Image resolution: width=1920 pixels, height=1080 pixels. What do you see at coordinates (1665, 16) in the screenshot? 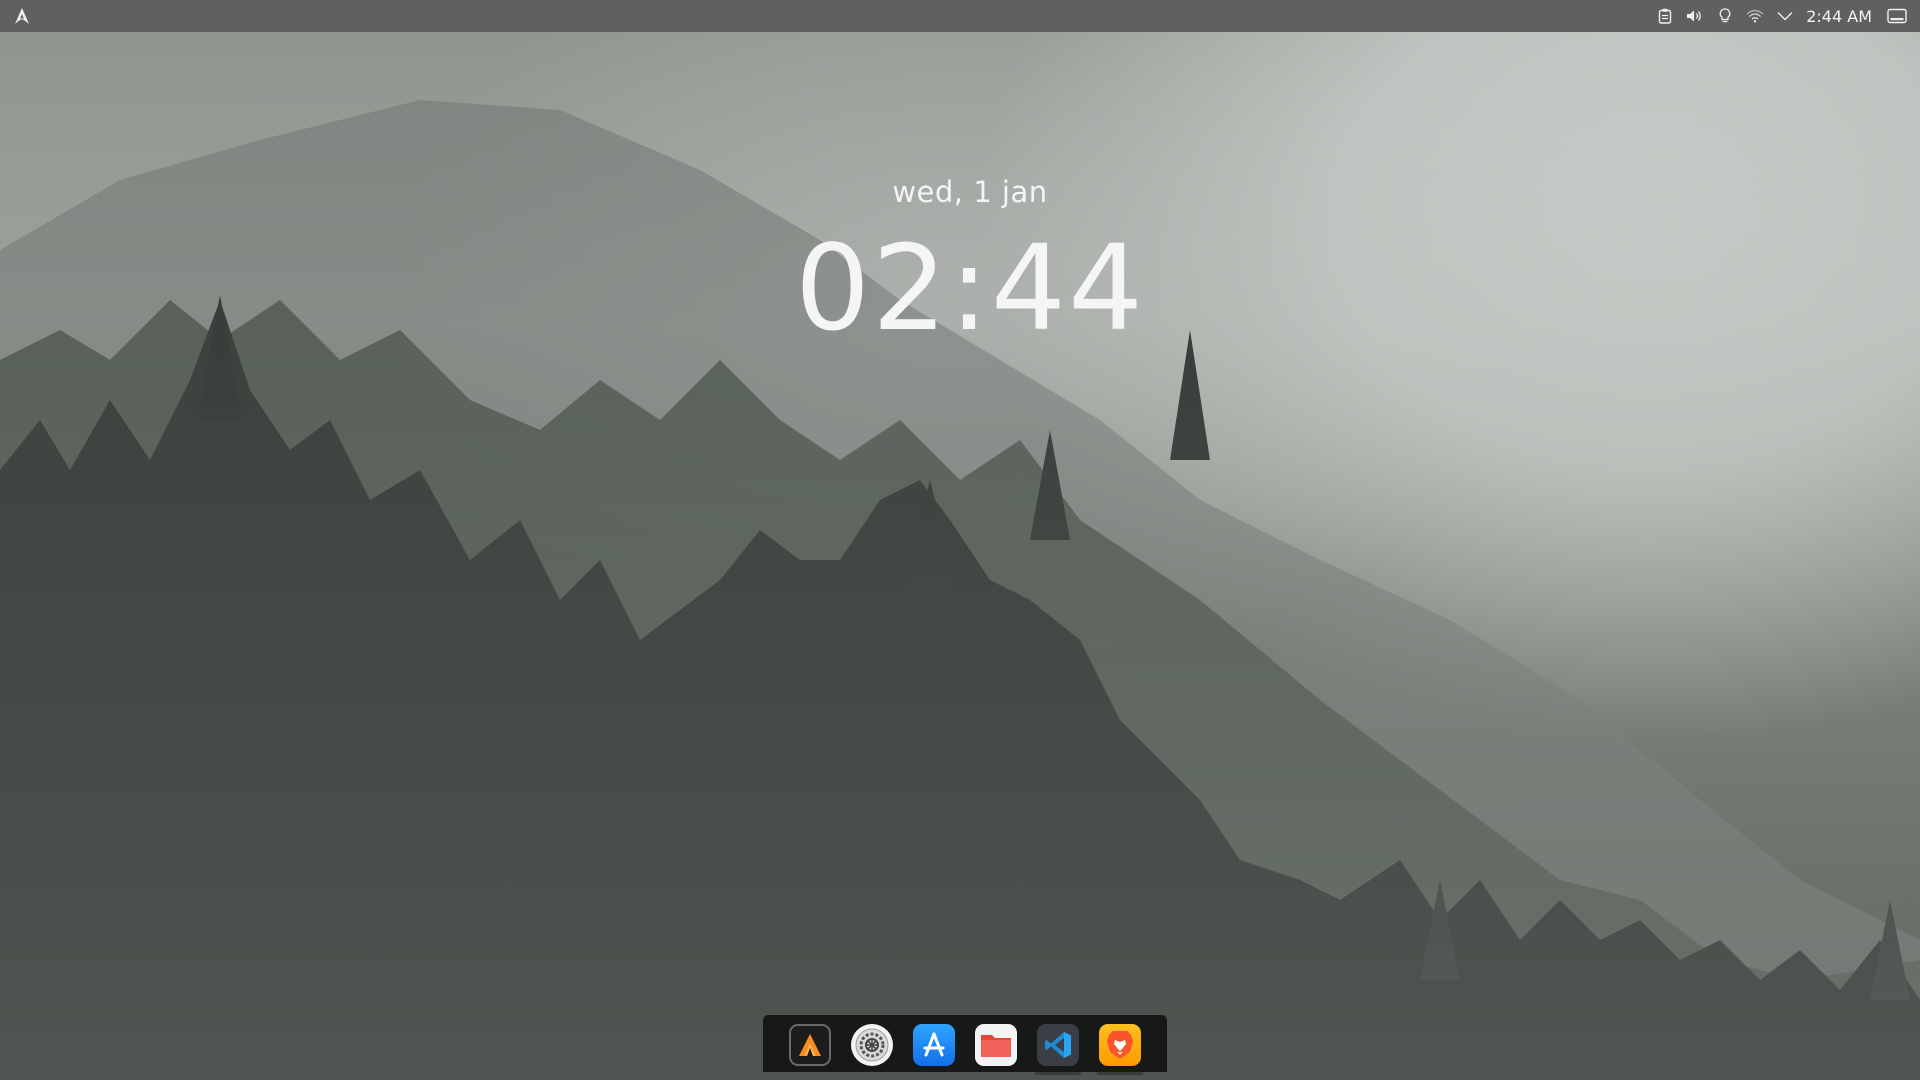
I see `clipboard-icon` at bounding box center [1665, 16].